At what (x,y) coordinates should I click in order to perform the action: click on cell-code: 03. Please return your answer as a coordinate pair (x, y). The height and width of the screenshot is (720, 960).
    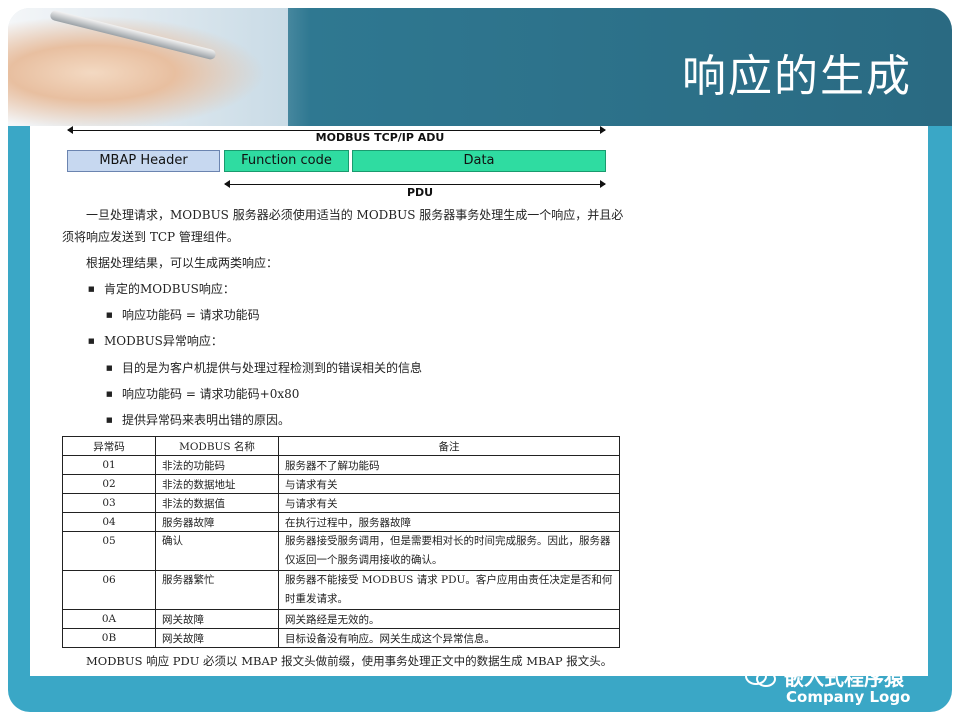
    Looking at the image, I should click on (109, 503).